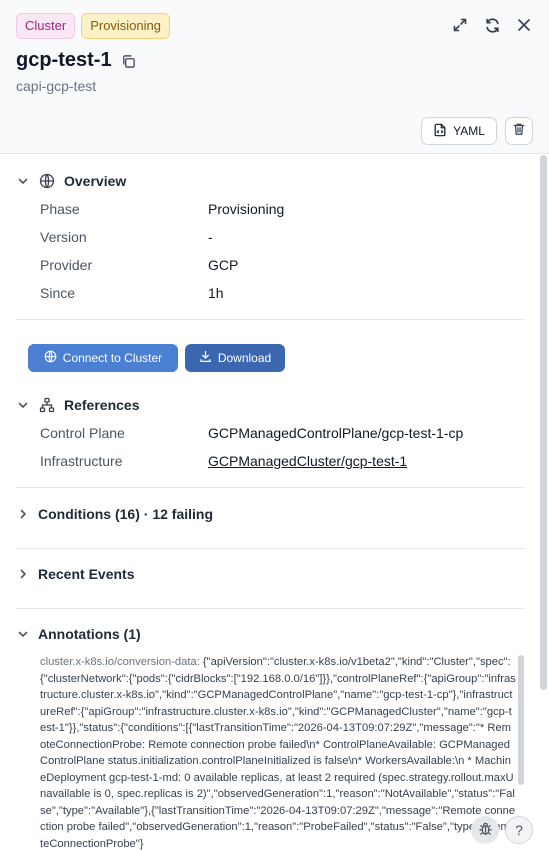 This screenshot has width=549, height=851. What do you see at coordinates (120, 662) in the screenshot?
I see `annotation-key: cluster.x-k8s.io/conversion-data:` at bounding box center [120, 662].